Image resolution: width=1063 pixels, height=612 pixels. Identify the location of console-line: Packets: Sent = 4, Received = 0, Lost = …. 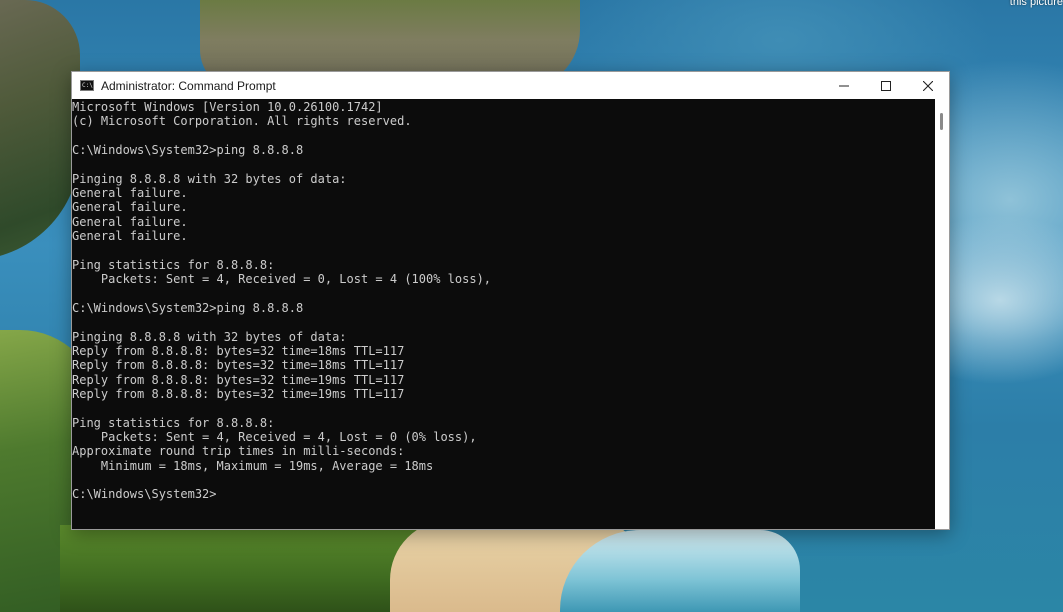
(282, 279).